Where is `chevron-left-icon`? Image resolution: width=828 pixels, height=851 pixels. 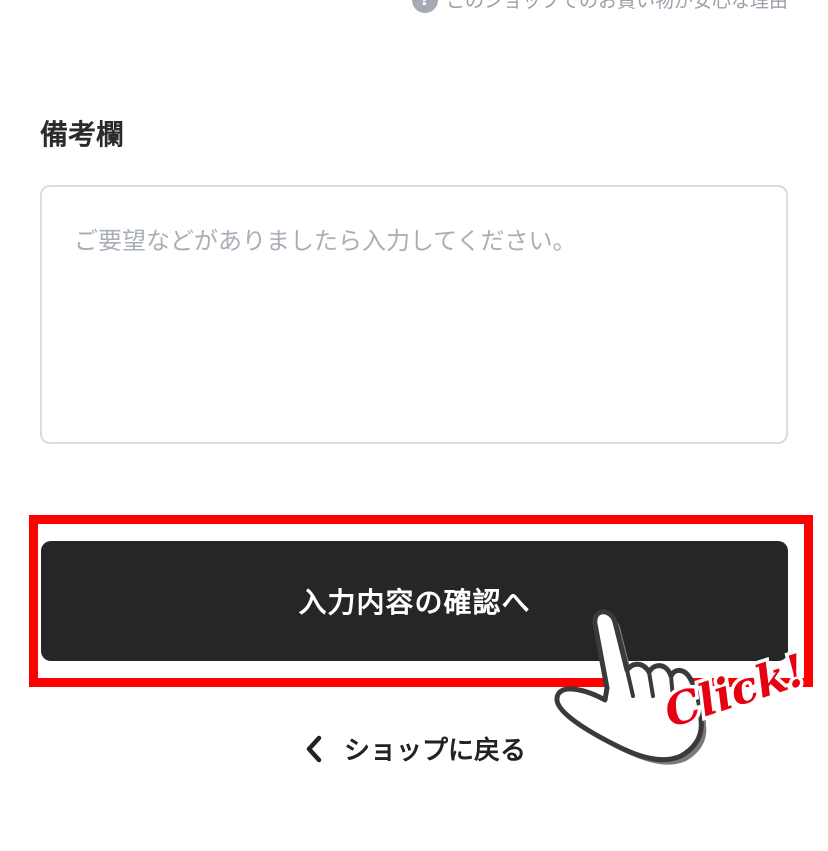
chevron-left-icon is located at coordinates (314, 748).